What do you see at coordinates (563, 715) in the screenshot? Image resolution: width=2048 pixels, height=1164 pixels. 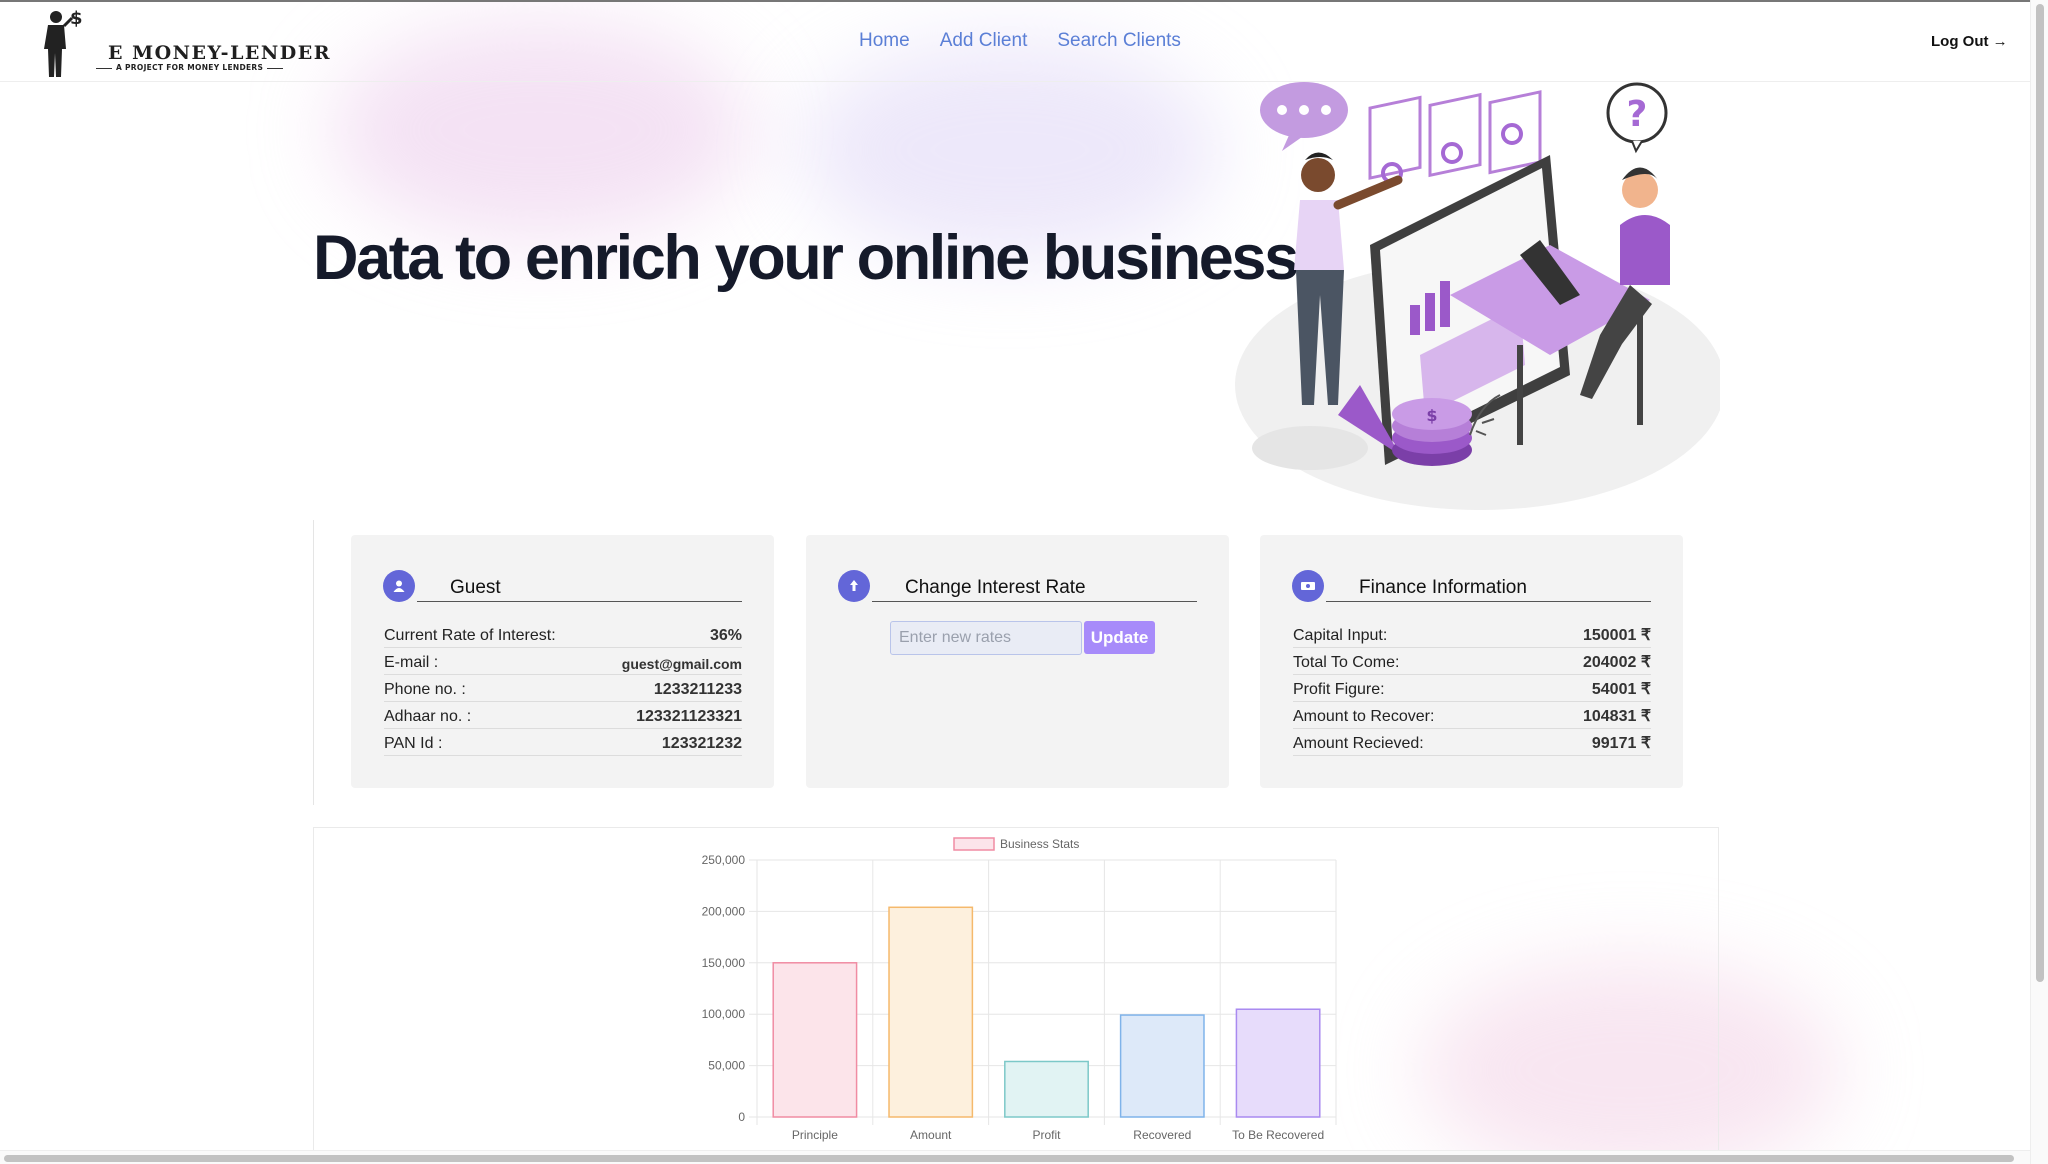 I see `profile-row-adhaar: Adhaar no. :123321123321` at bounding box center [563, 715].